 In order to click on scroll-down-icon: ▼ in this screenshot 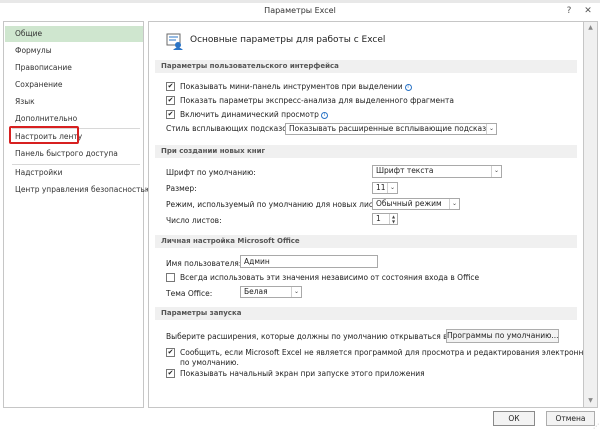, I will do `click(590, 401)`.